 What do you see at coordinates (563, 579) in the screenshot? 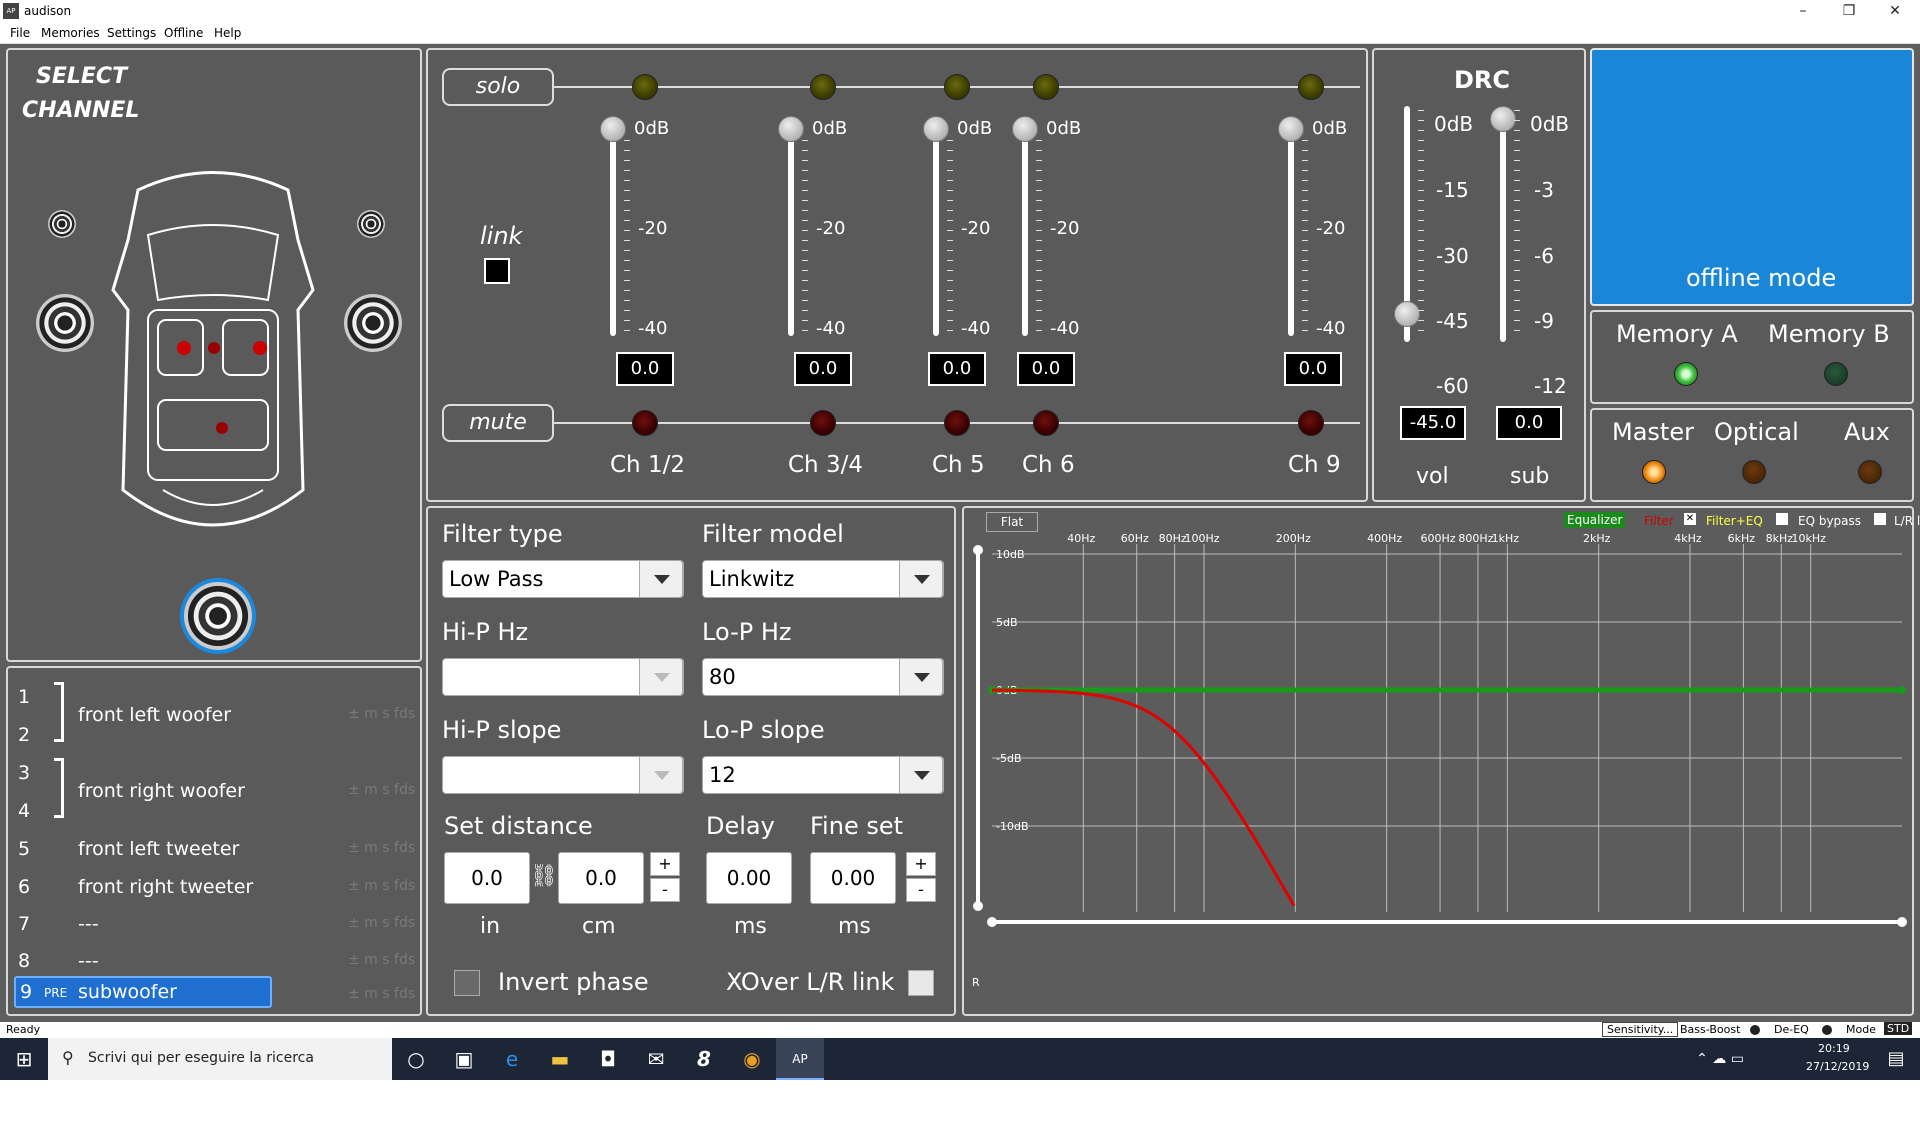
I see `filter-type-select: Low Pass` at bounding box center [563, 579].